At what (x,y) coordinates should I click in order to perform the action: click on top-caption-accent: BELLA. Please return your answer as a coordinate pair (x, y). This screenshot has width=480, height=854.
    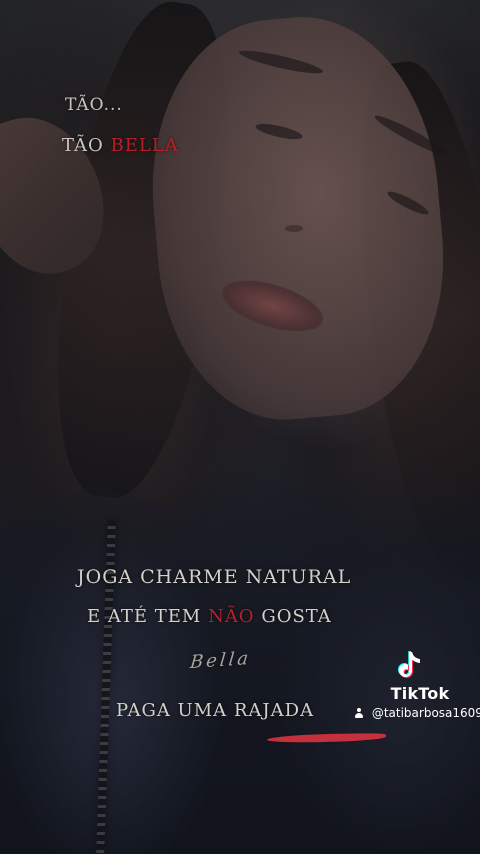
    Looking at the image, I should click on (144, 145).